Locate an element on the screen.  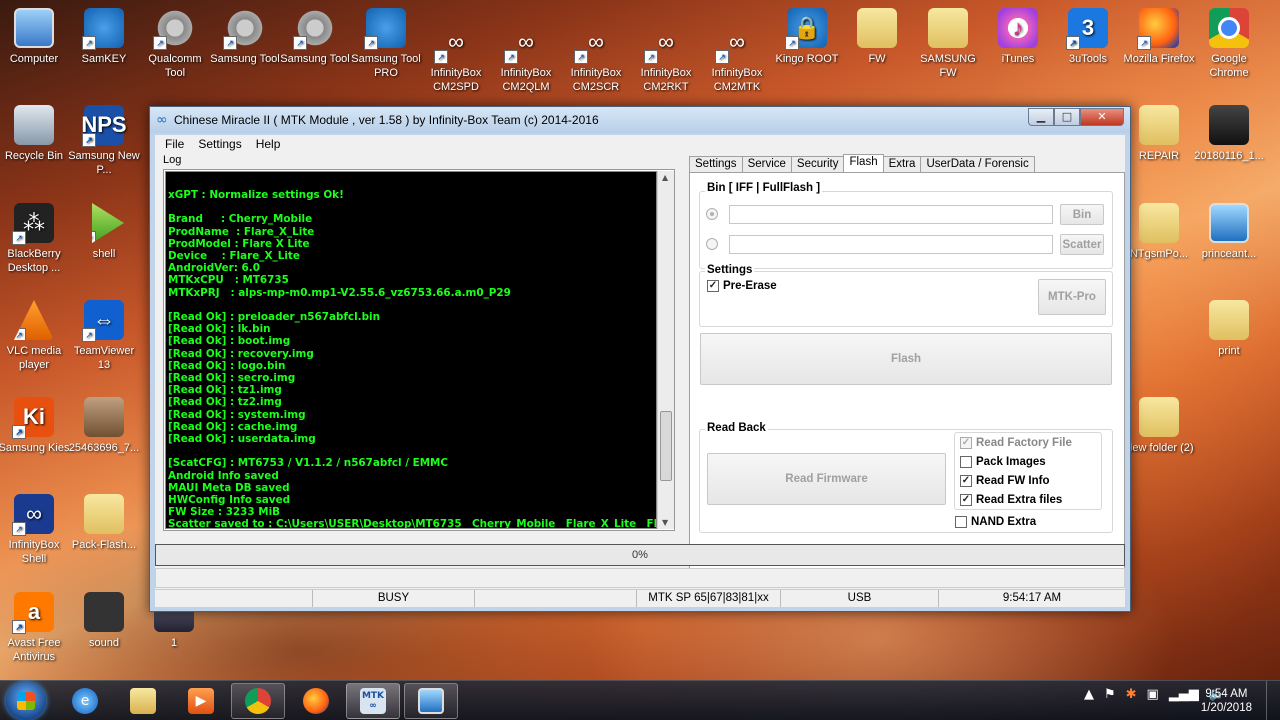
bin-path-input is located at coordinates (891, 214).